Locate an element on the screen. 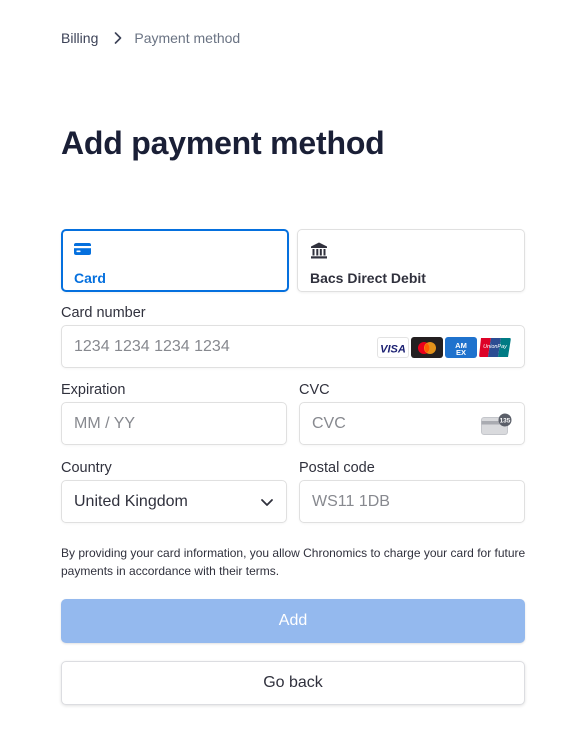 Image resolution: width=573 pixels, height=737 pixels. country-value: United Kingdom is located at coordinates (131, 501).